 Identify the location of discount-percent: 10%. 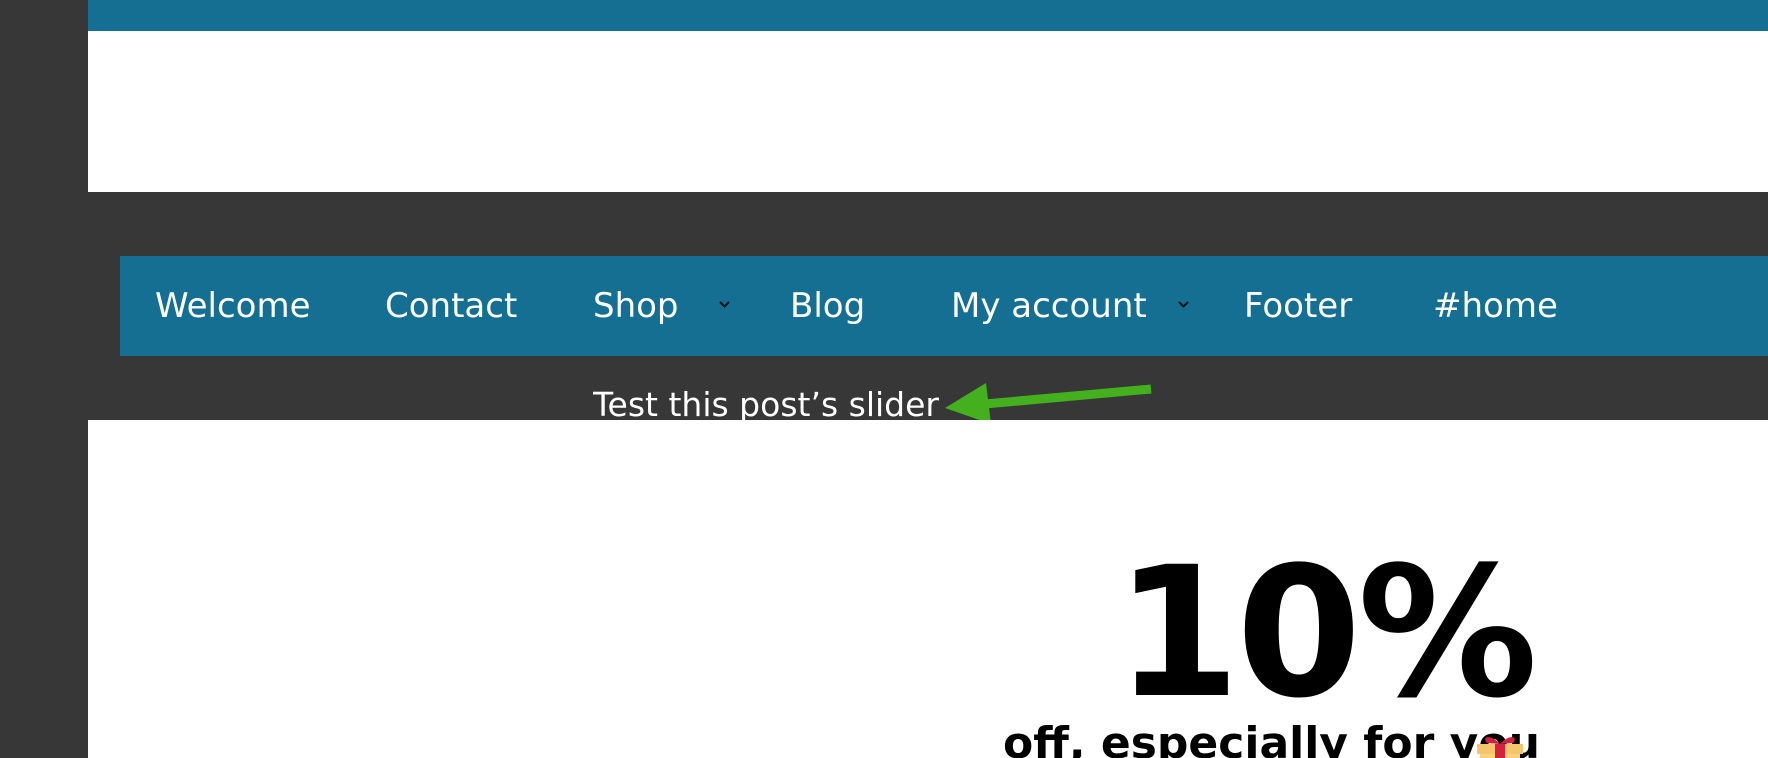
(1326, 633).